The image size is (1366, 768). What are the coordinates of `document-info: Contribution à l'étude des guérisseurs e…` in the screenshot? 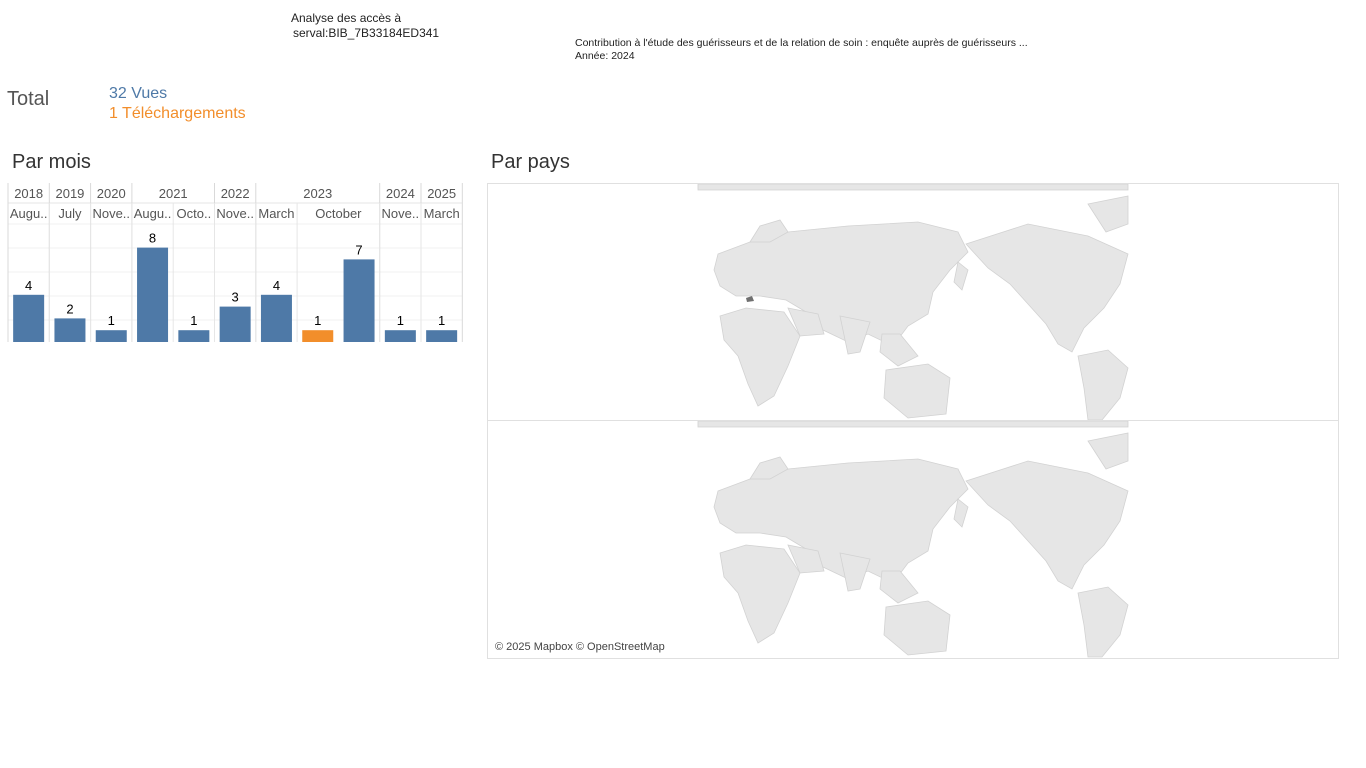 It's located at (801, 50).